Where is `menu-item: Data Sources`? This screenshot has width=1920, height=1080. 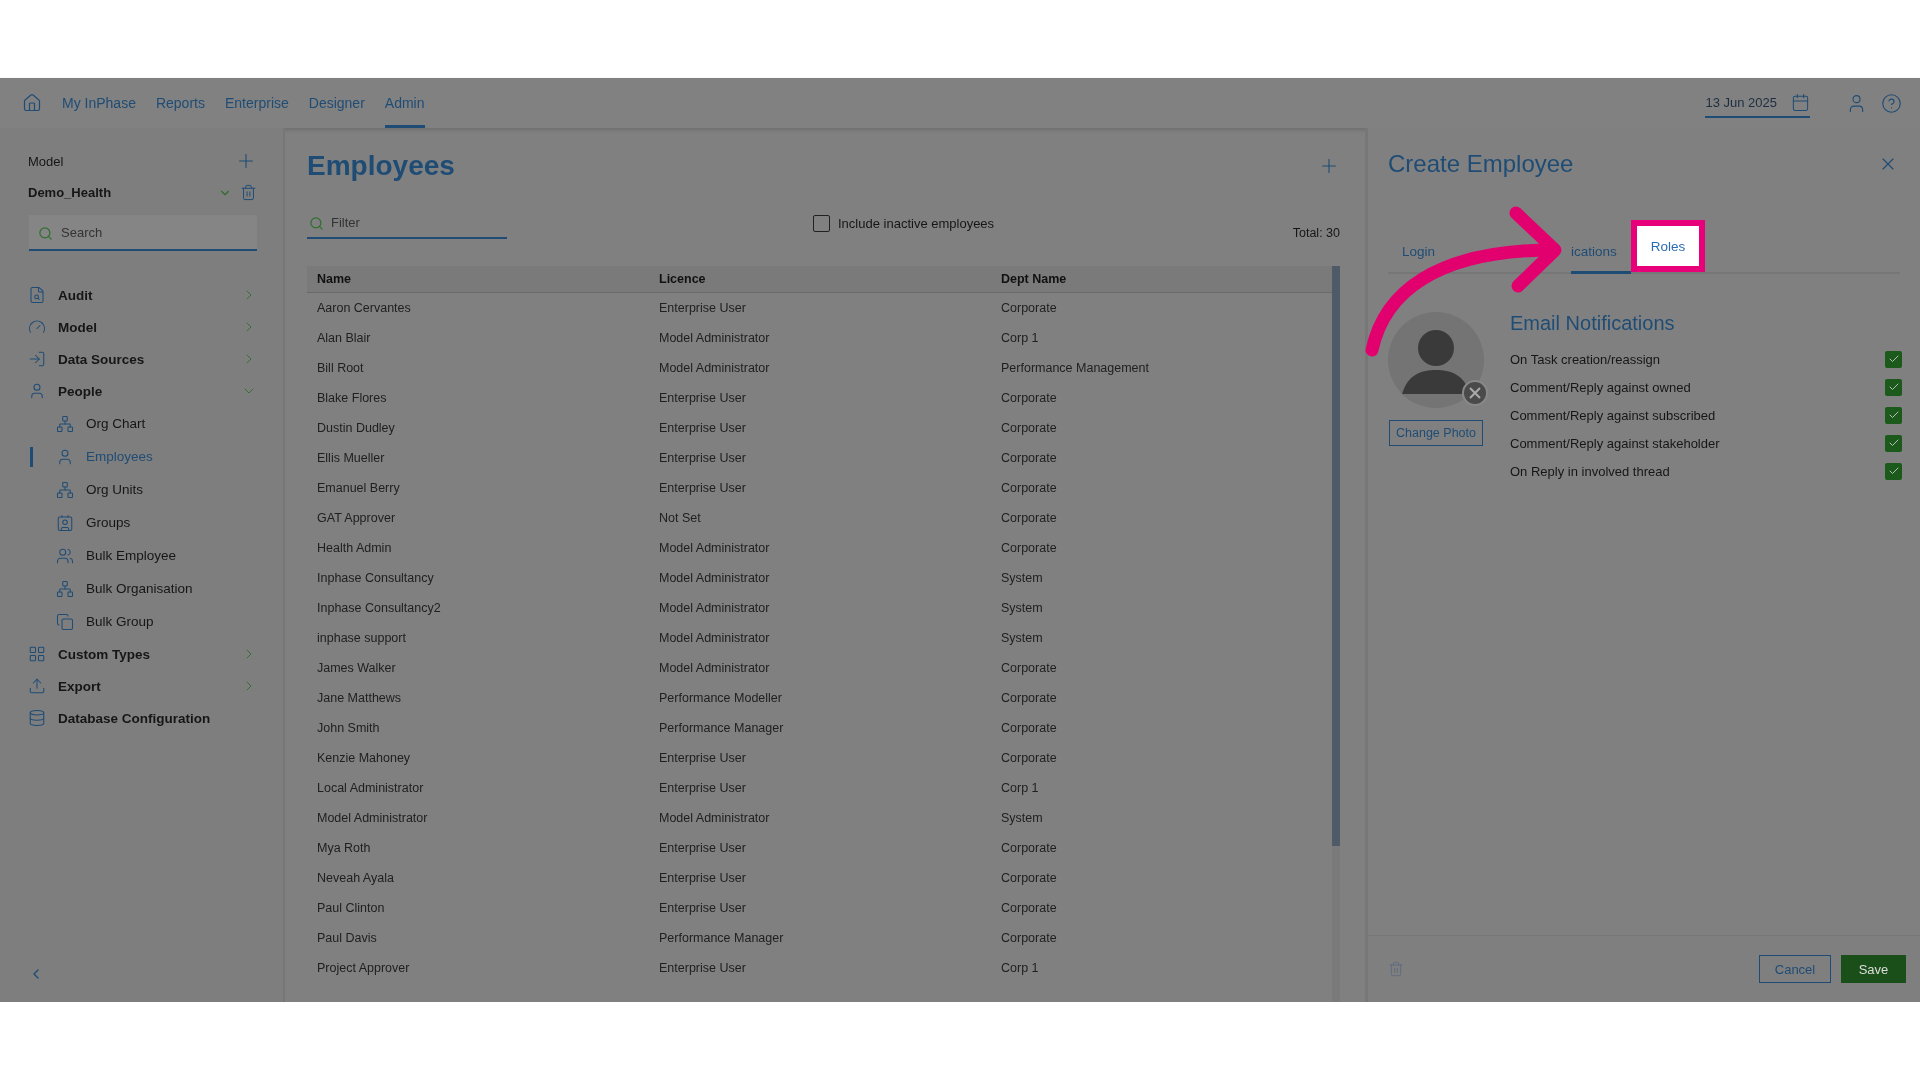 menu-item: Data Sources is located at coordinates (142, 359).